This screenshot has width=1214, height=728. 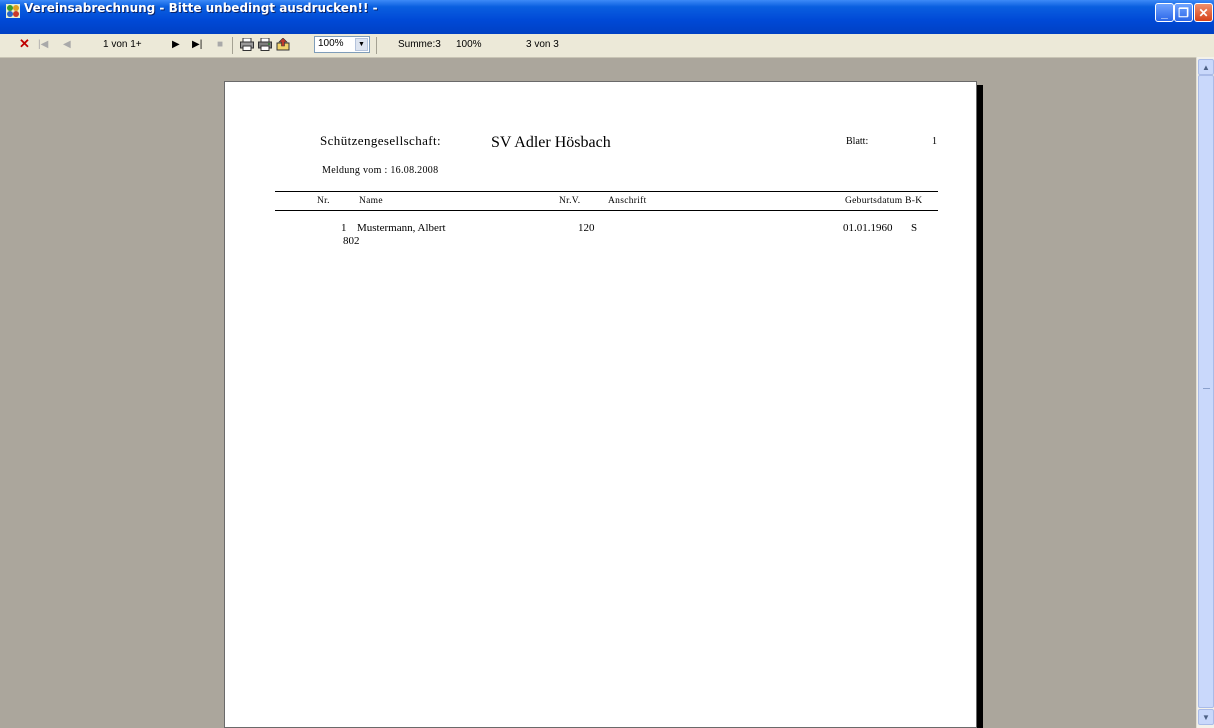 What do you see at coordinates (1183, 12) in the screenshot?
I see `maximize-button: ❐` at bounding box center [1183, 12].